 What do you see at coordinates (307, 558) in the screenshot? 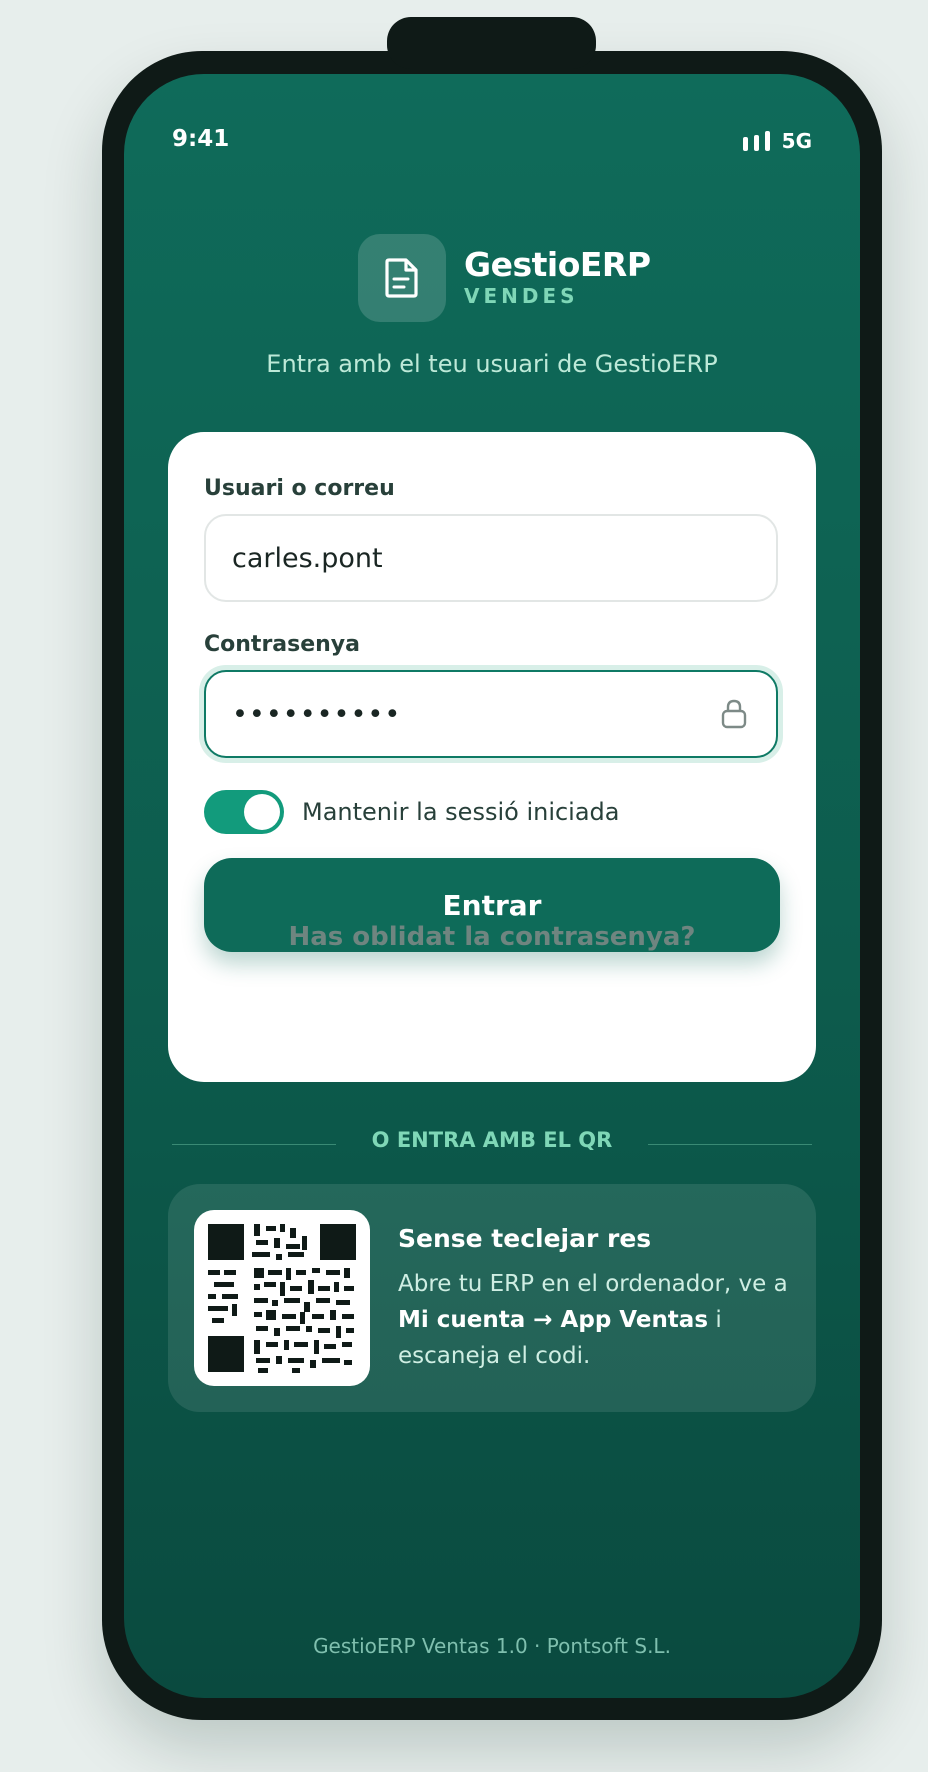
I see `username-value: carles.pont` at bounding box center [307, 558].